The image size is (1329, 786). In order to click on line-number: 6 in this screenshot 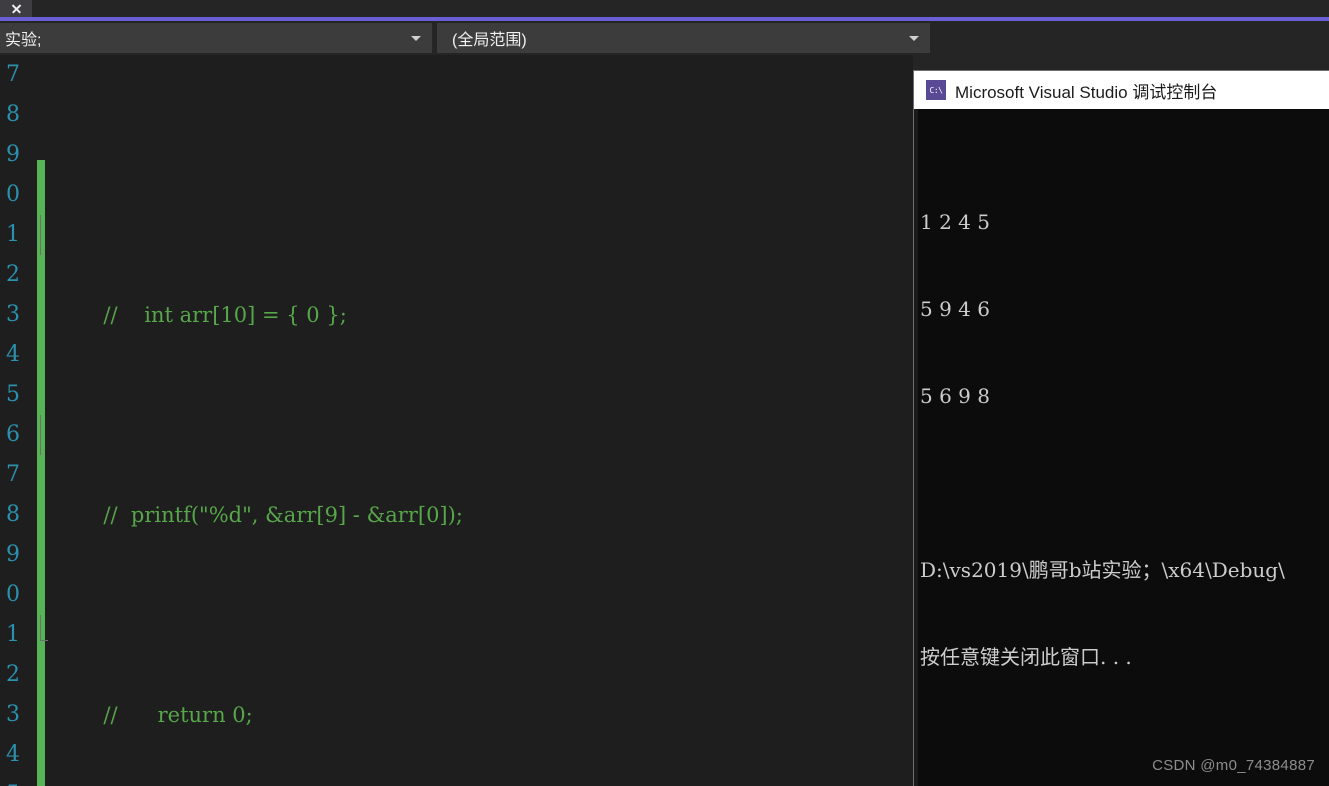, I will do `click(13, 434)`.